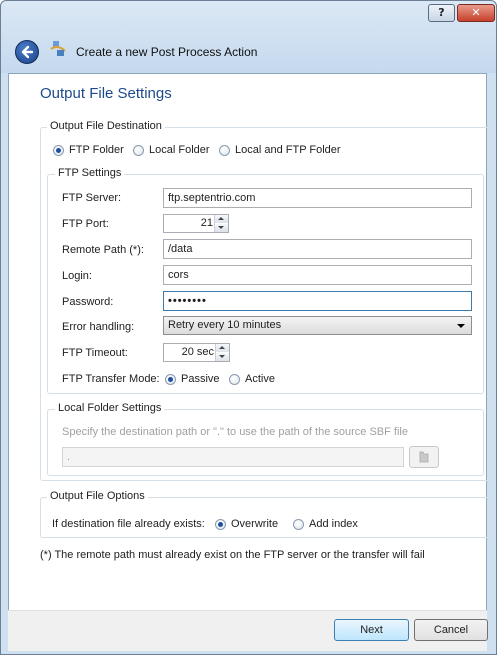 This screenshot has height=655, width=497. I want to click on close-button: ✕, so click(476, 13).